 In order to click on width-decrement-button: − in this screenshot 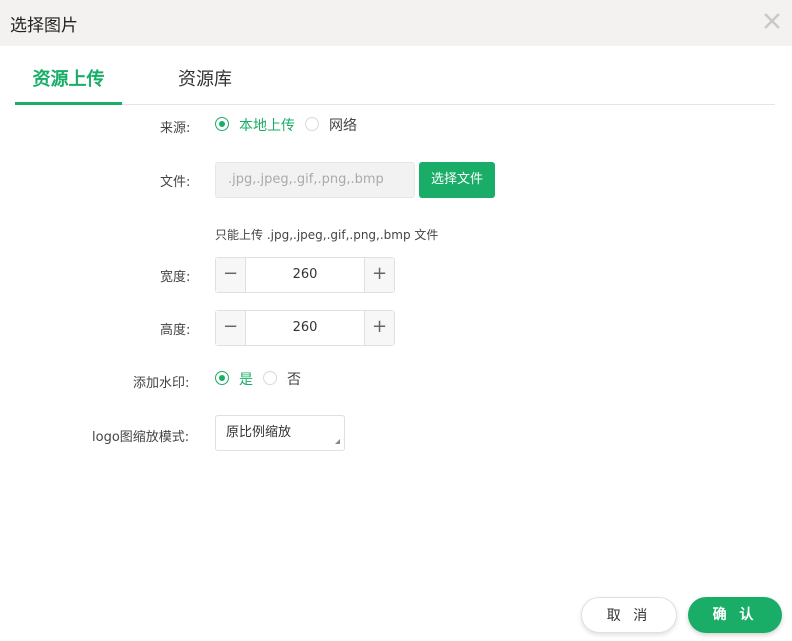, I will do `click(231, 275)`.